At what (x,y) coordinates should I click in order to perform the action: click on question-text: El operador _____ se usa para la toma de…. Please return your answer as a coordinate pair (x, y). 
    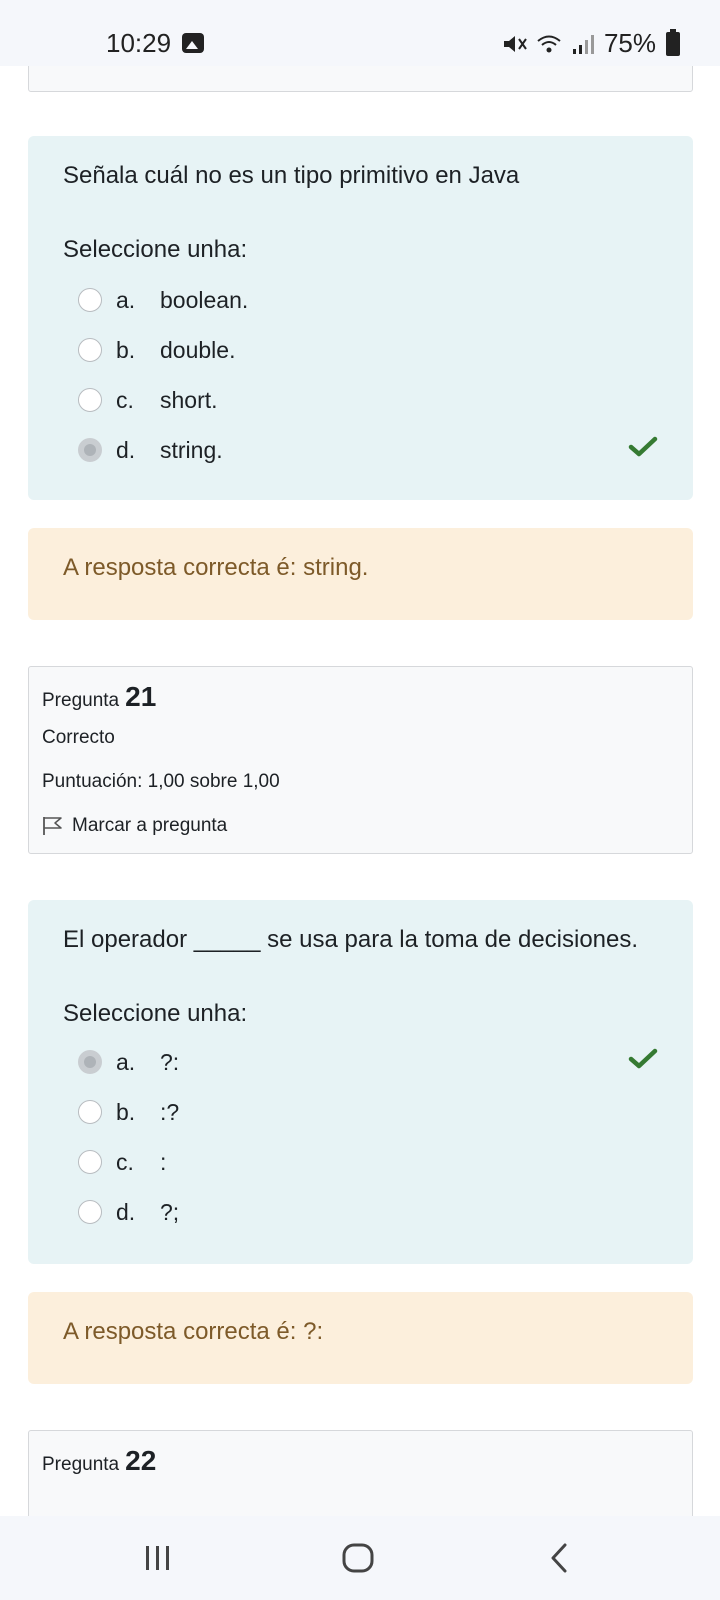
    Looking at the image, I should click on (351, 939).